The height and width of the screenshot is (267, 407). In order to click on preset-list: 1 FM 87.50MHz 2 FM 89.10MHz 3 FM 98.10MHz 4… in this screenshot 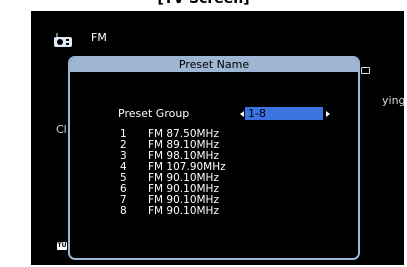, I will do `click(173, 173)`.